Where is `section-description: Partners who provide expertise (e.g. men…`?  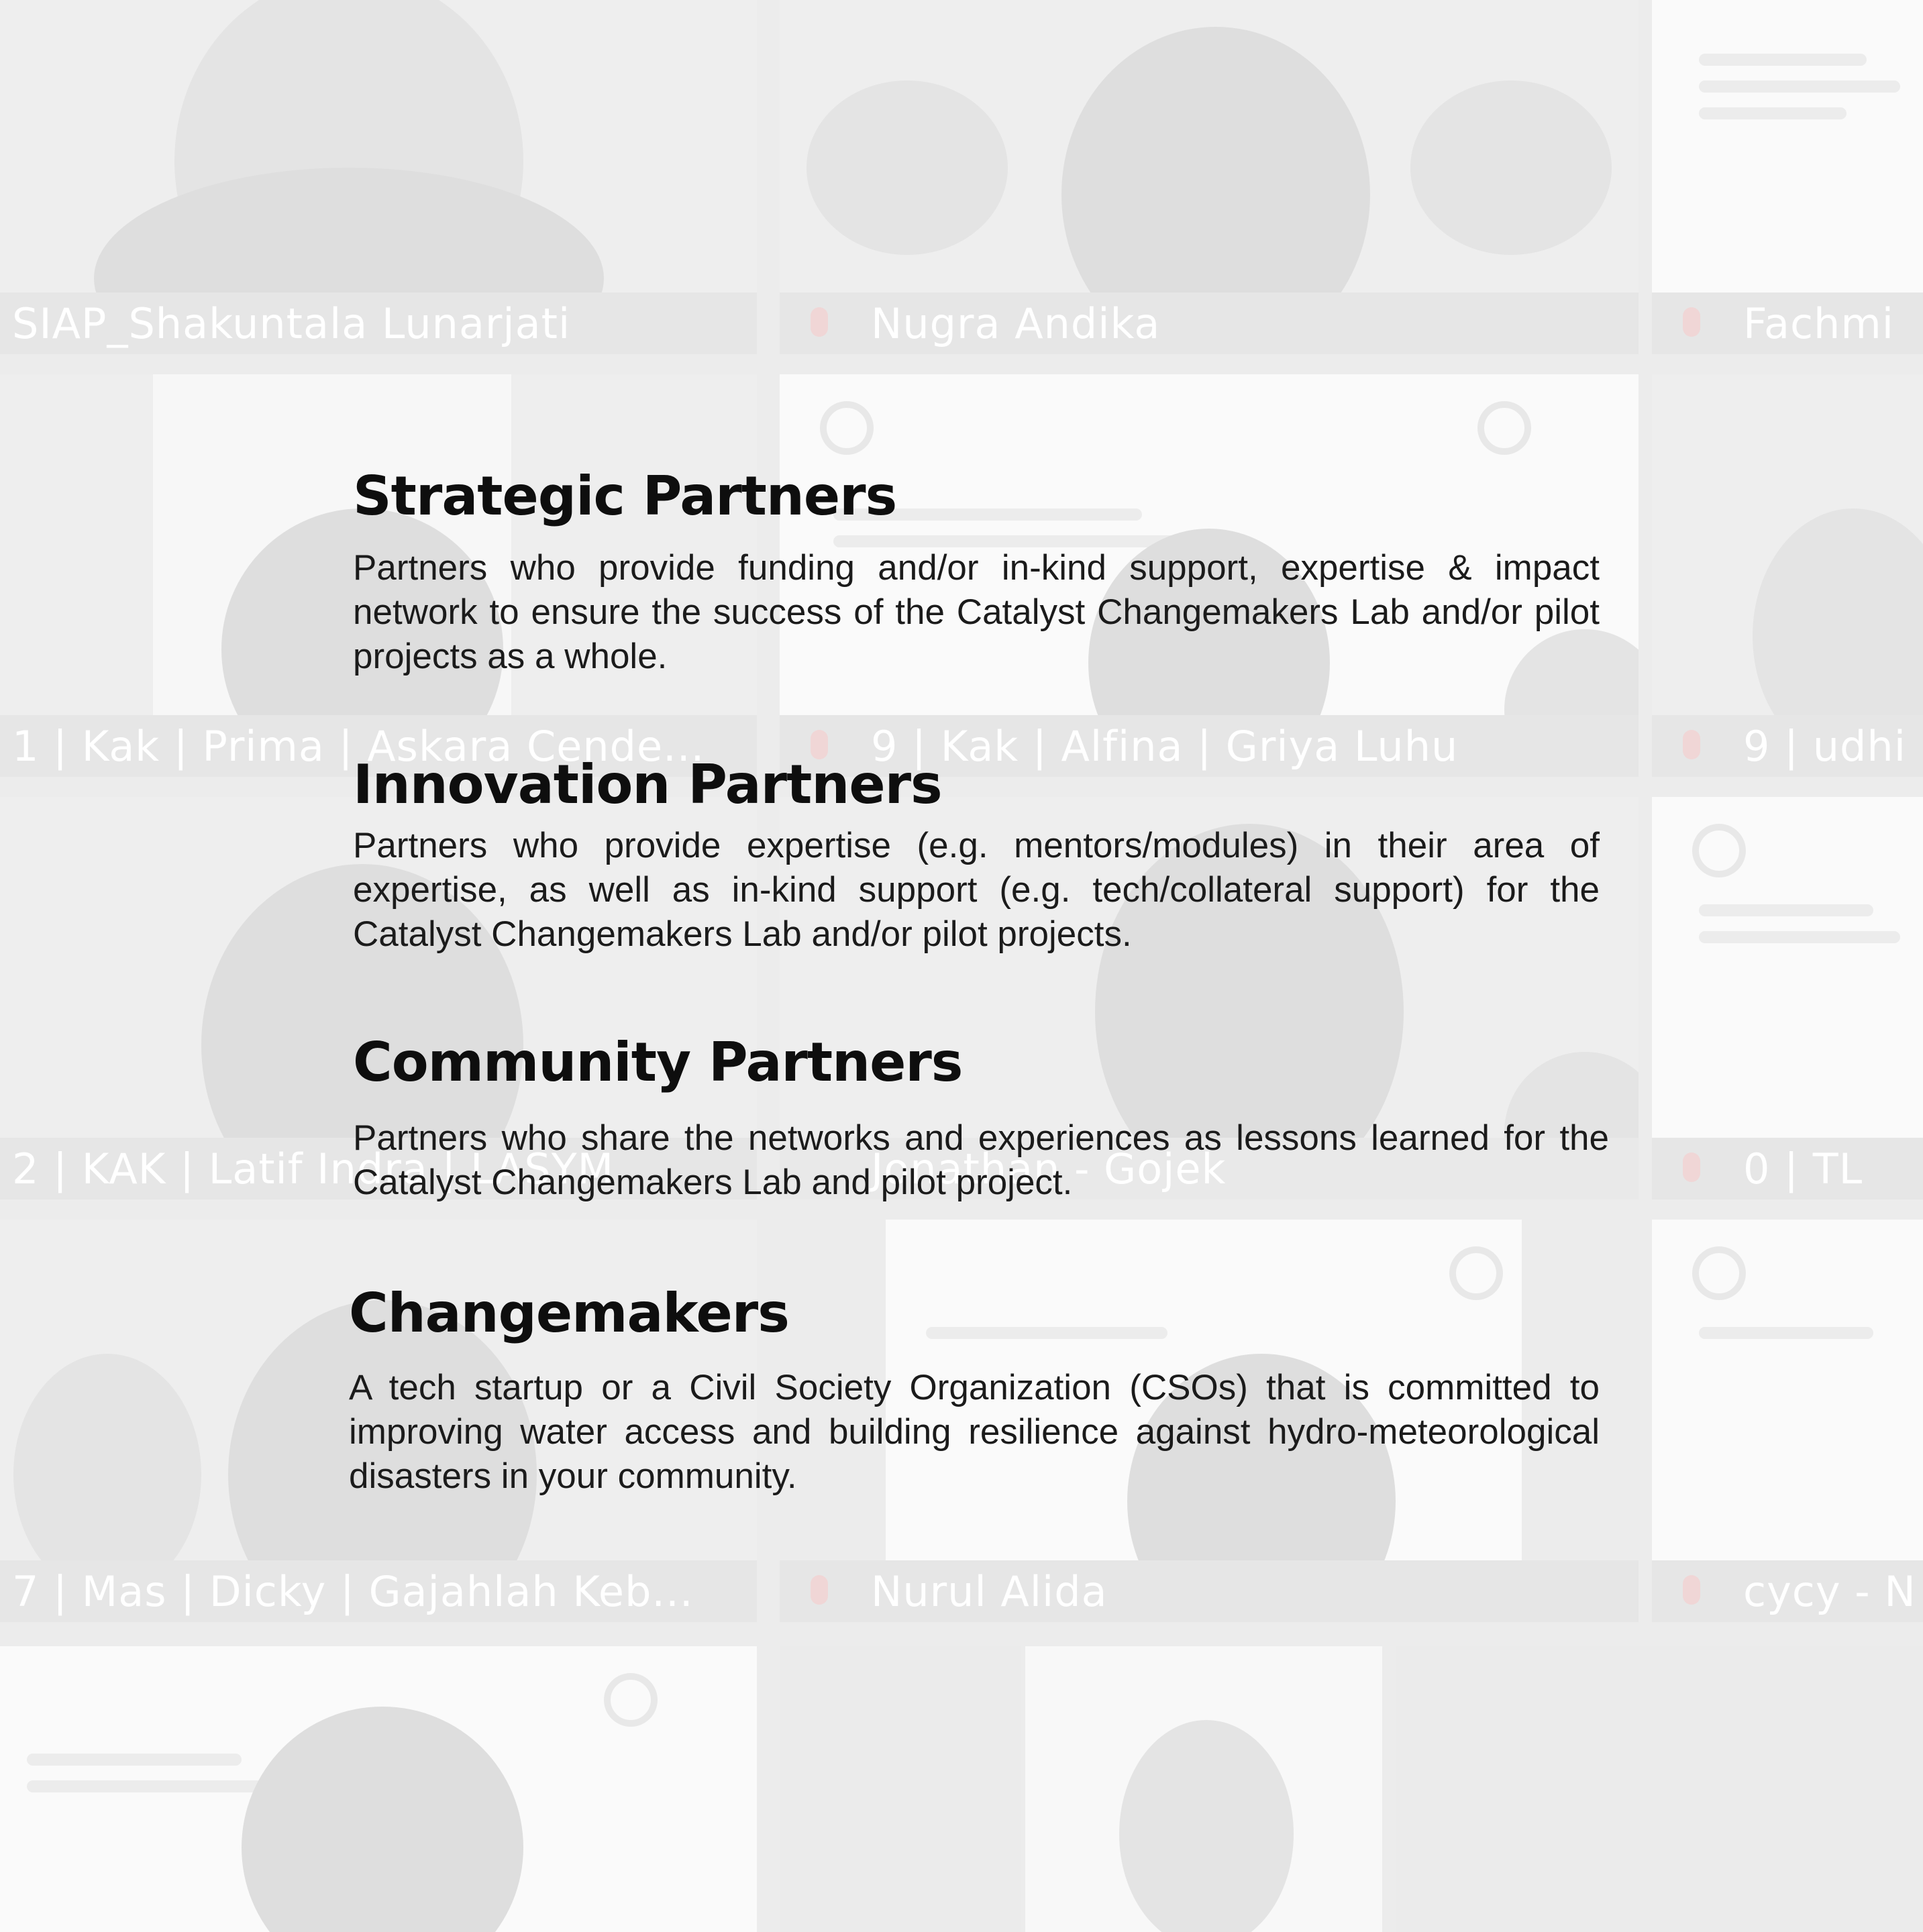
section-description: Partners who provide expertise (e.g. men… is located at coordinates (977, 890).